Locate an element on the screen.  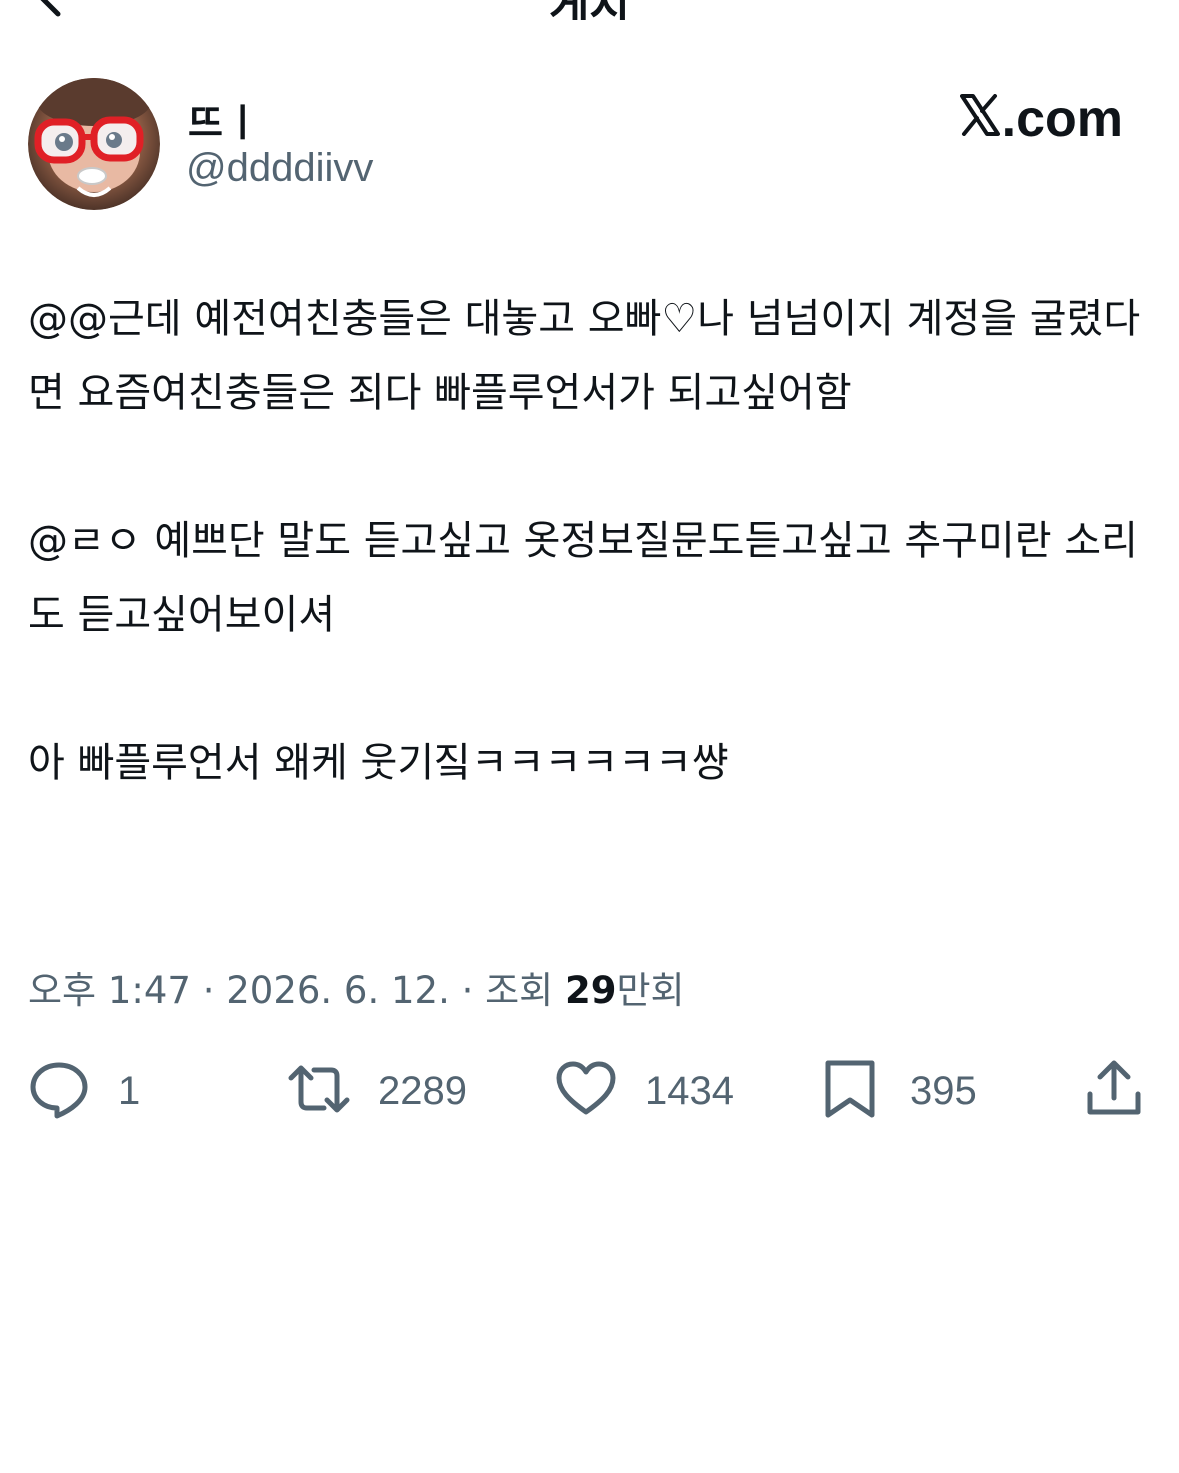
views-count: 29 is located at coordinates (590, 990).